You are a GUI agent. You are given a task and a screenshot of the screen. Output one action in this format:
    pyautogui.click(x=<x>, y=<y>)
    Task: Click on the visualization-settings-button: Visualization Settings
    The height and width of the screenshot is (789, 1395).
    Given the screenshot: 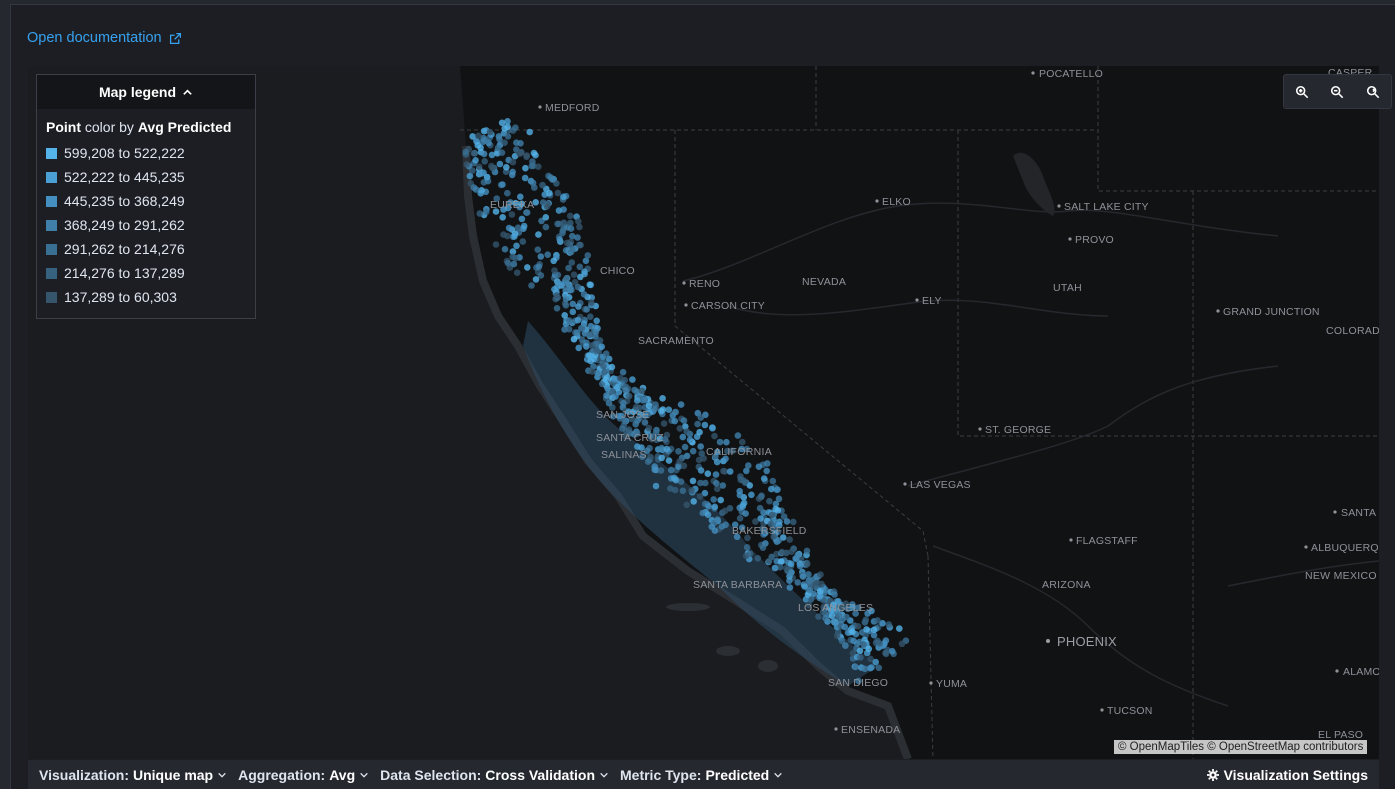 What is the action you would take?
    pyautogui.click(x=1287, y=775)
    